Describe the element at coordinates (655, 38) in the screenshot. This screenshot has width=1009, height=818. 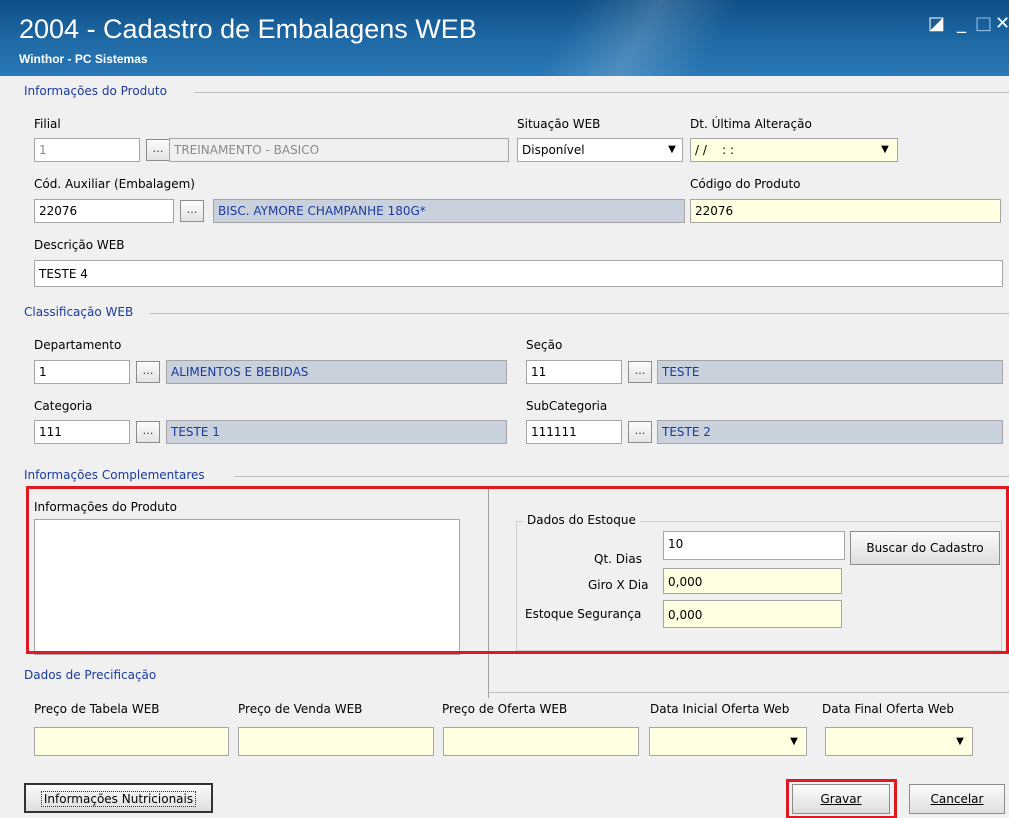
I see `title-bar-glare` at that location.